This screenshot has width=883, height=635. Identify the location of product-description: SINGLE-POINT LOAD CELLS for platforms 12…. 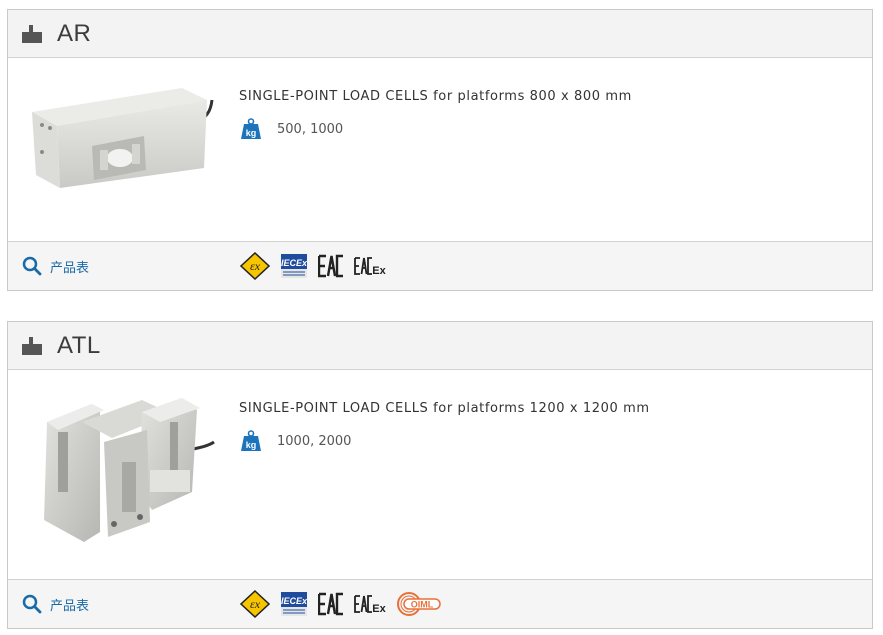
(444, 408).